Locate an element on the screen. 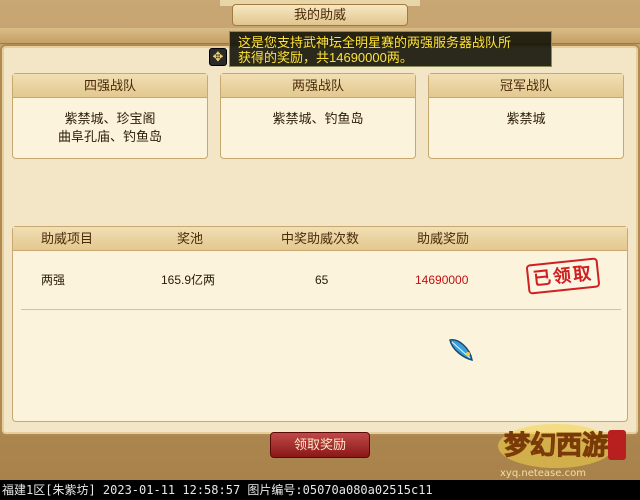  column-header-wins: 中奖助威次数 is located at coordinates (320, 238).